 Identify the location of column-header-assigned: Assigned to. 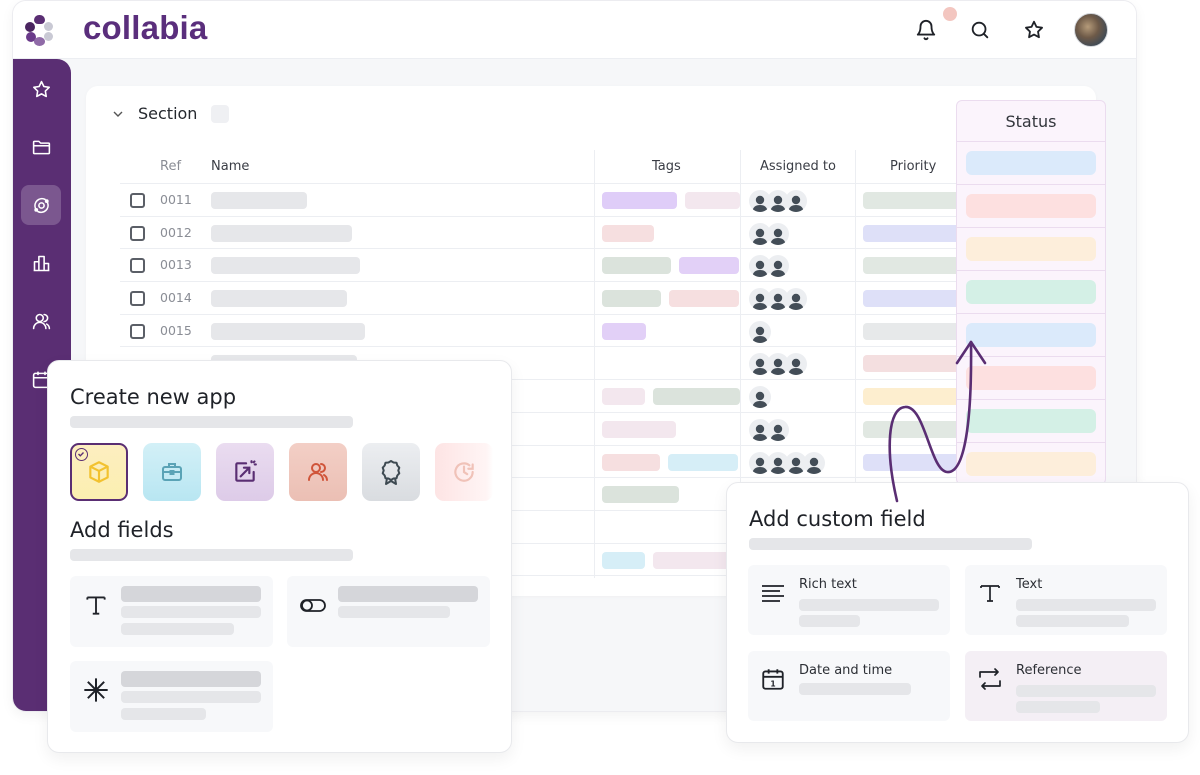
(798, 166).